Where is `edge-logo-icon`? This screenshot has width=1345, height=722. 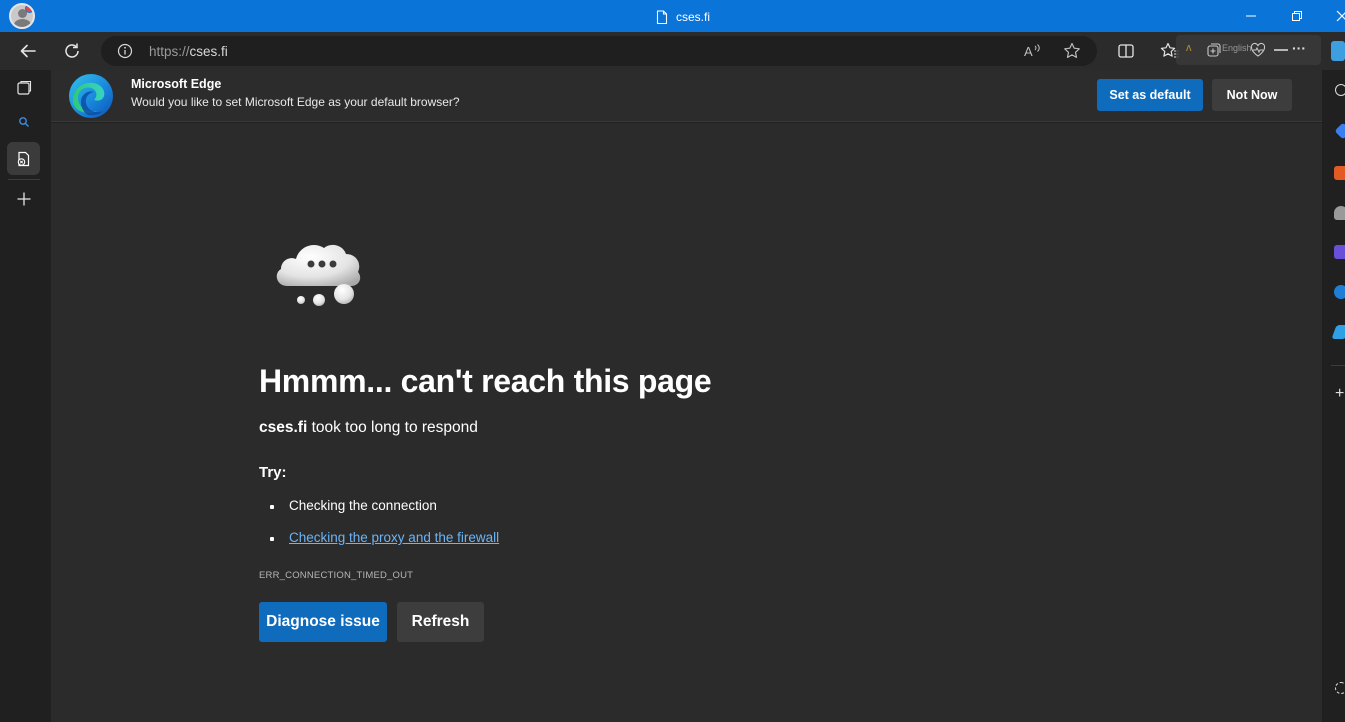
edge-logo-icon is located at coordinates (91, 96).